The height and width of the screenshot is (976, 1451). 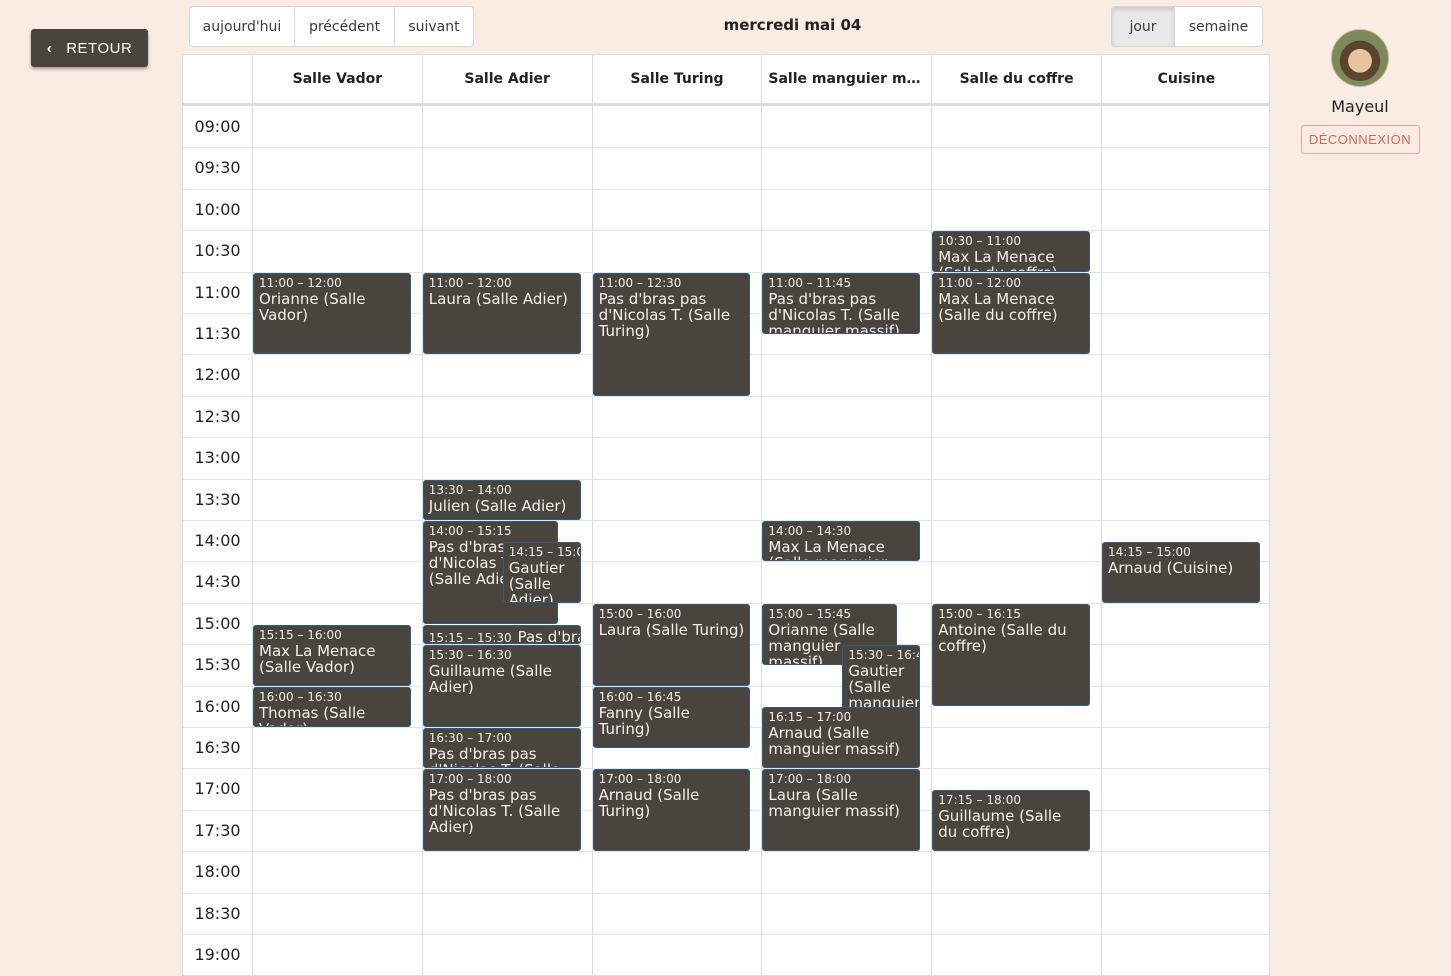 I want to click on calendar-event: 15:00 – 16:15 Antoine (Salle du coffre), so click(x=1011, y=655).